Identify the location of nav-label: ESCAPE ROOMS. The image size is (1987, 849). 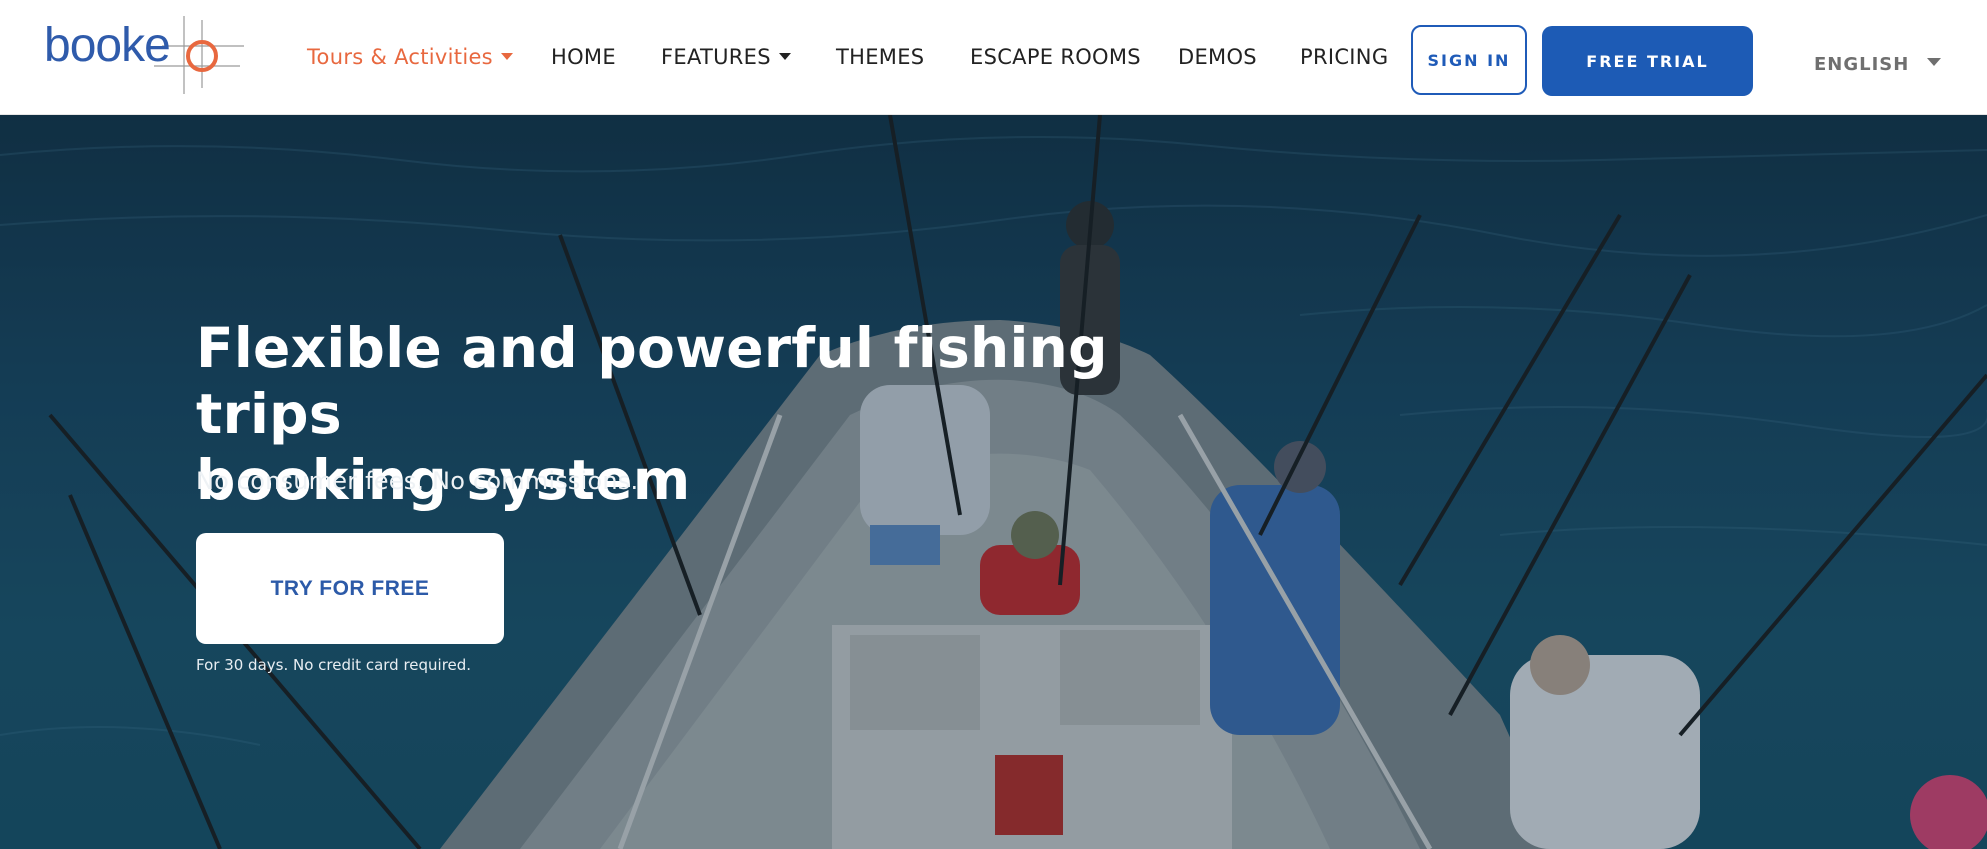
(1055, 57).